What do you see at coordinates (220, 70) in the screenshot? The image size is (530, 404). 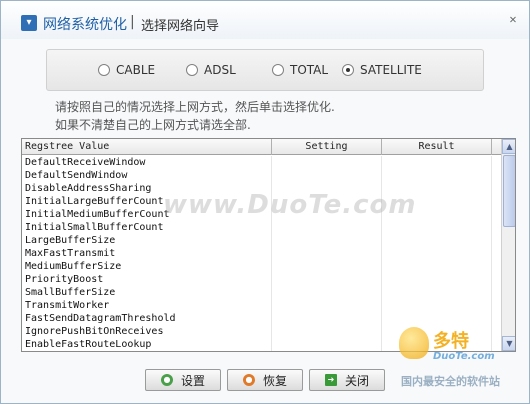 I see `radio-label-adsl: ADSL` at bounding box center [220, 70].